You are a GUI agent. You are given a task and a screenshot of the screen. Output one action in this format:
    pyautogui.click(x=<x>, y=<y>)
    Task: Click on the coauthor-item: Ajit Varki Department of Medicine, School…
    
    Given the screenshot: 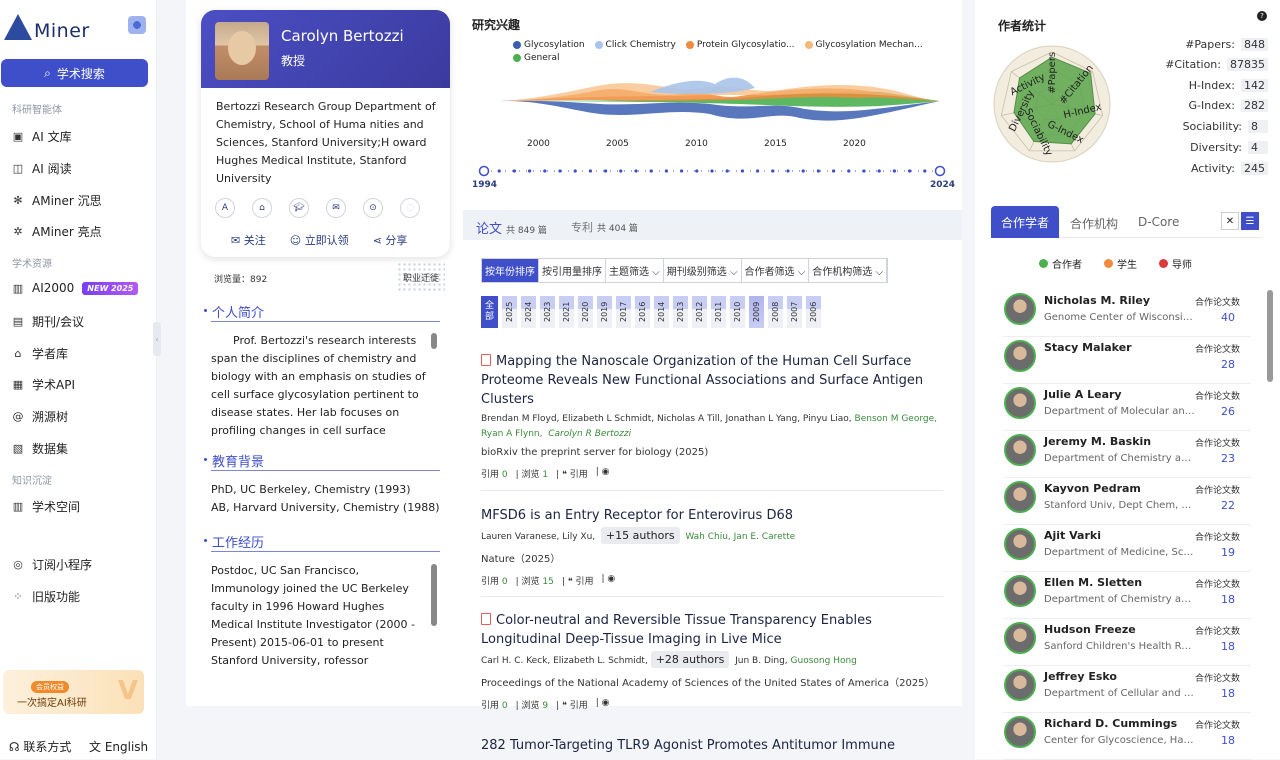 What is the action you would take?
    pyautogui.click(x=1127, y=548)
    